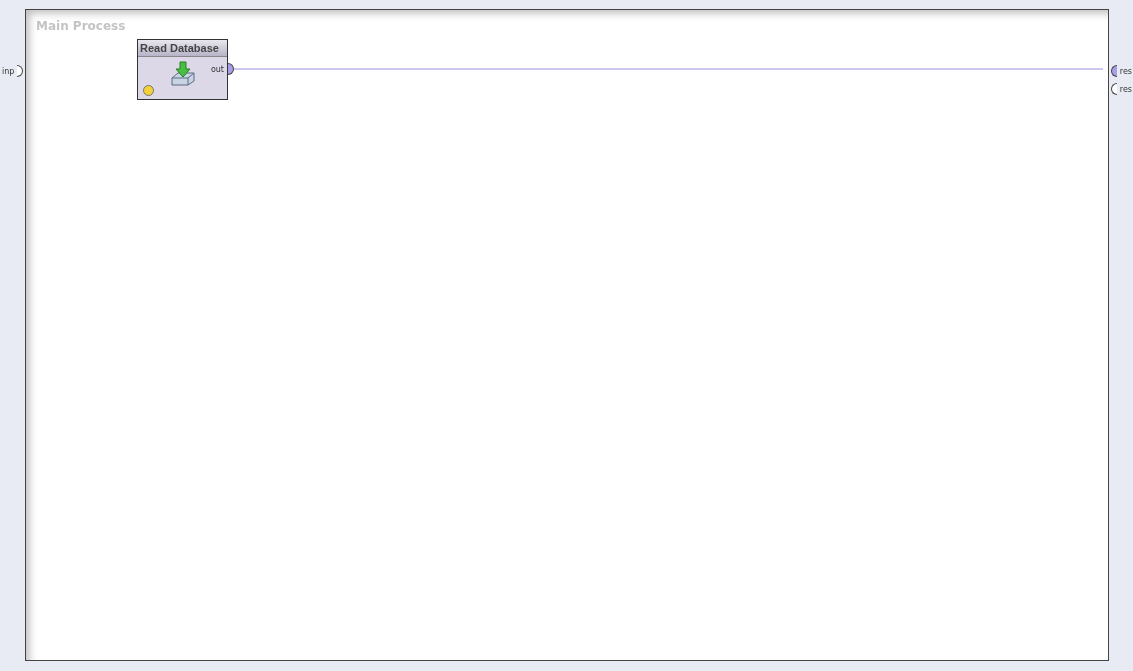 The image size is (1133, 671). I want to click on operator-title: Read Database, so click(182, 48).